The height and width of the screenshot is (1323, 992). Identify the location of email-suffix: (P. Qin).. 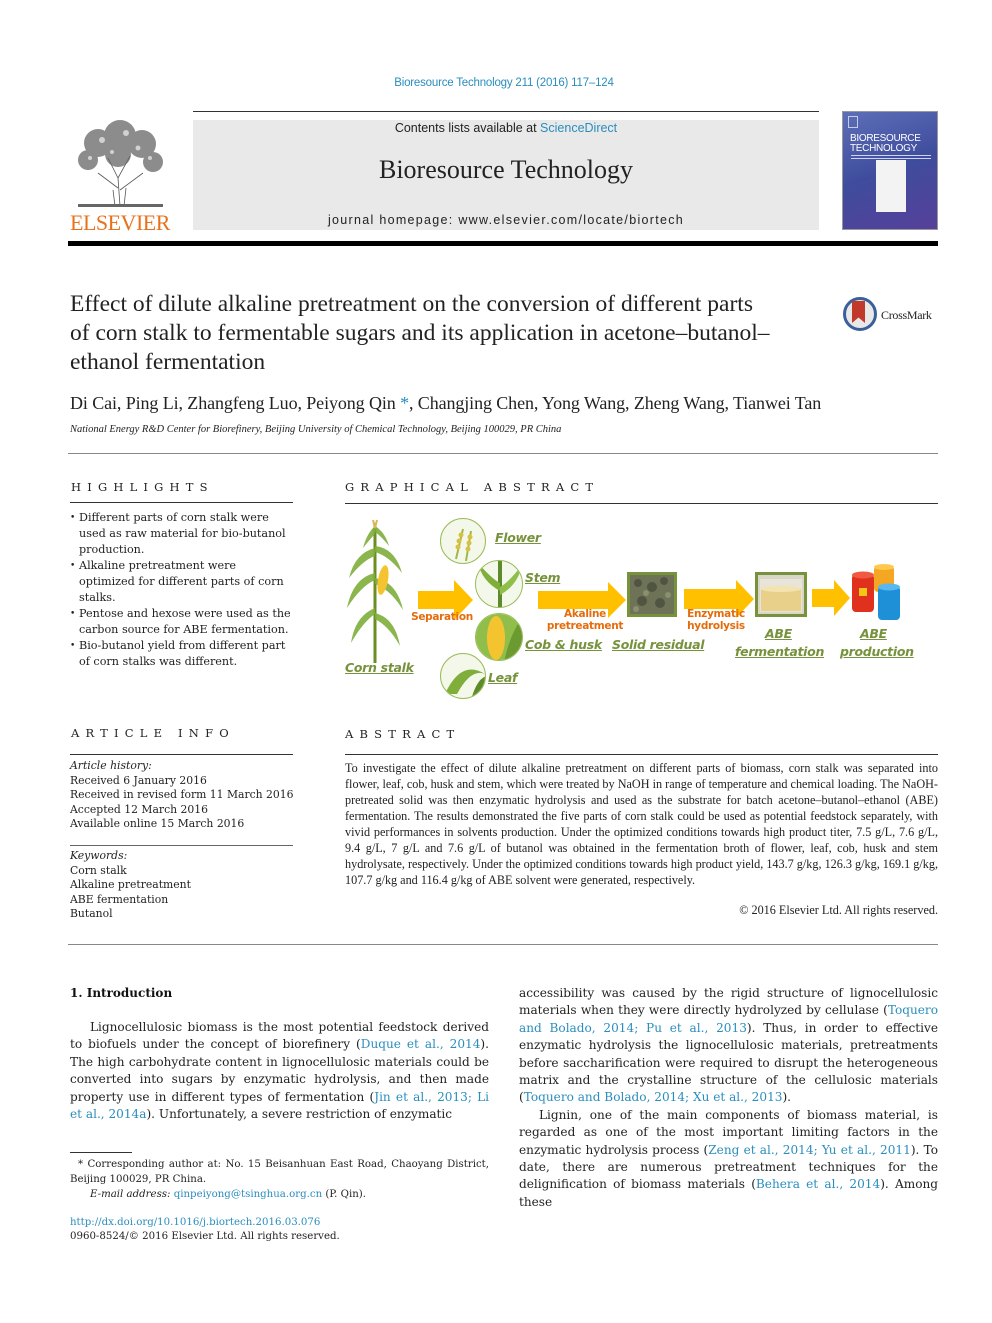
(344, 1194).